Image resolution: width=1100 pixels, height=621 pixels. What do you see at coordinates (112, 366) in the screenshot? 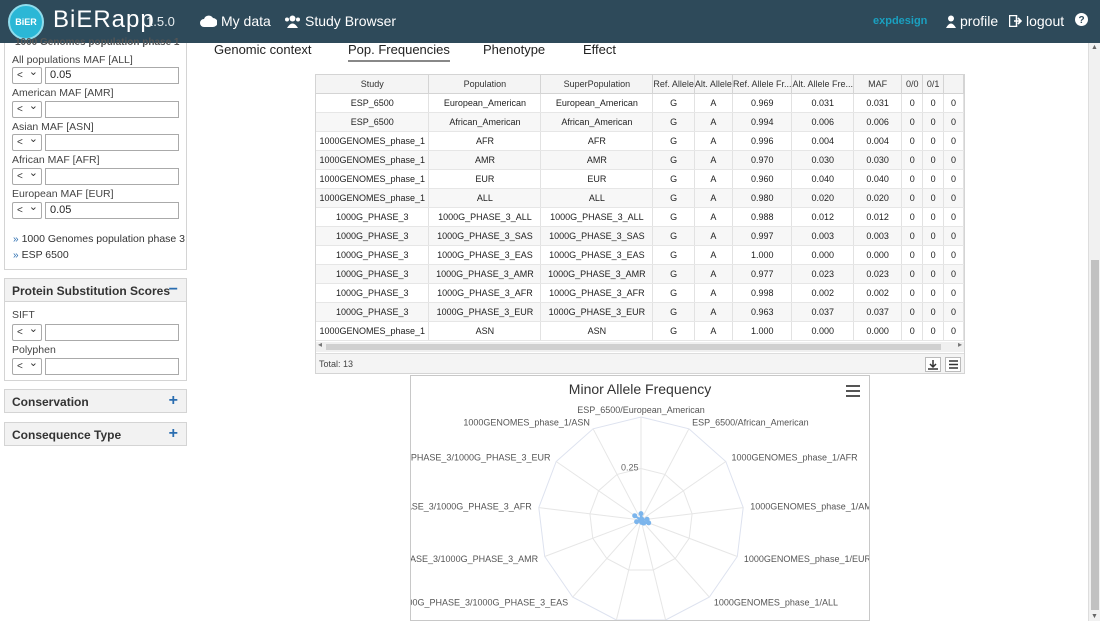
I see `polyphen-input` at bounding box center [112, 366].